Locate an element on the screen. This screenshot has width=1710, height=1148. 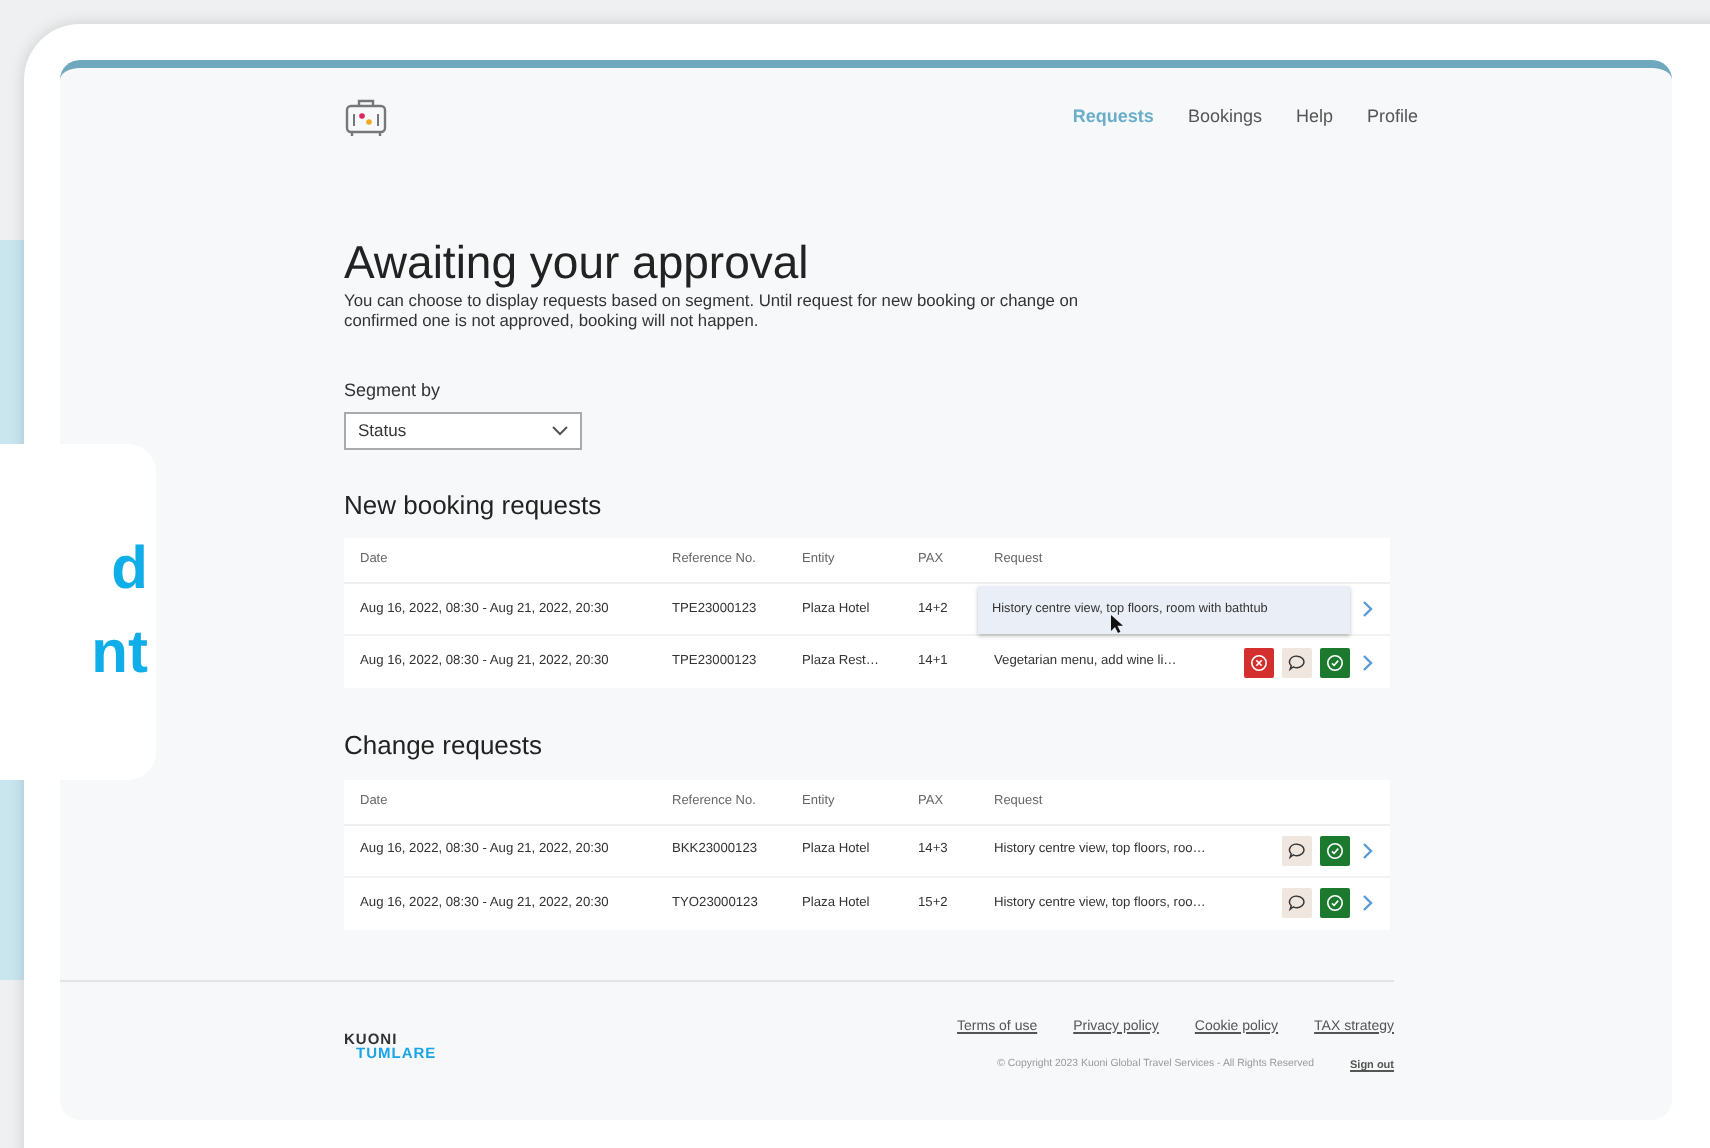
x-circle-icon is located at coordinates (1259, 662).